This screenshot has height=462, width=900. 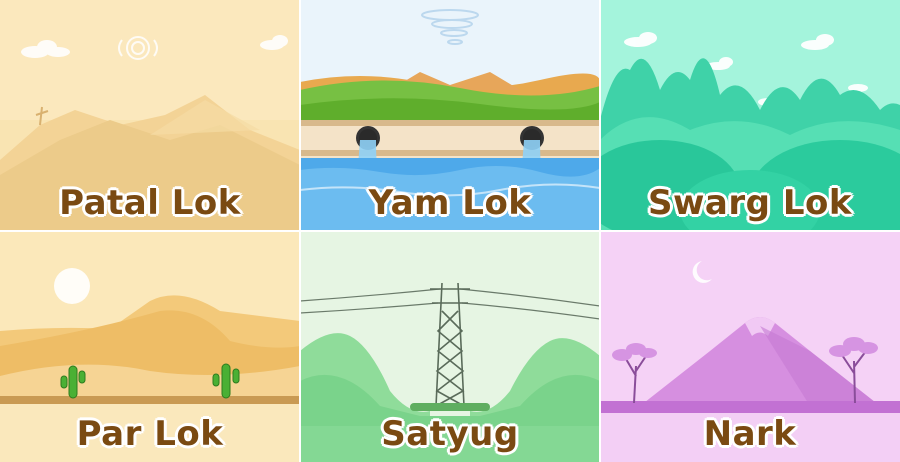 What do you see at coordinates (750, 203) in the screenshot?
I see `tile-label: Swarg Lok` at bounding box center [750, 203].